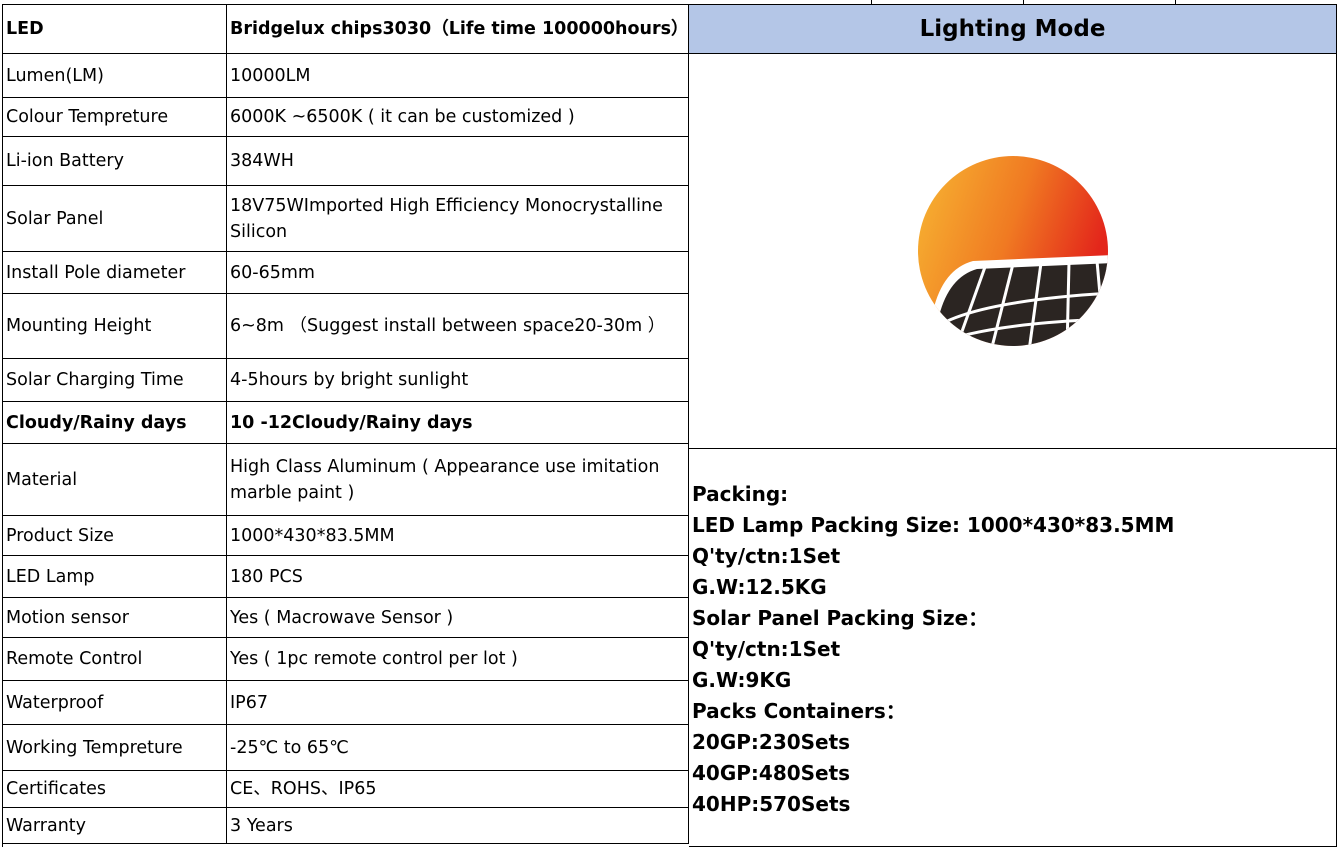  I want to click on spec-value: 384WH, so click(458, 161).